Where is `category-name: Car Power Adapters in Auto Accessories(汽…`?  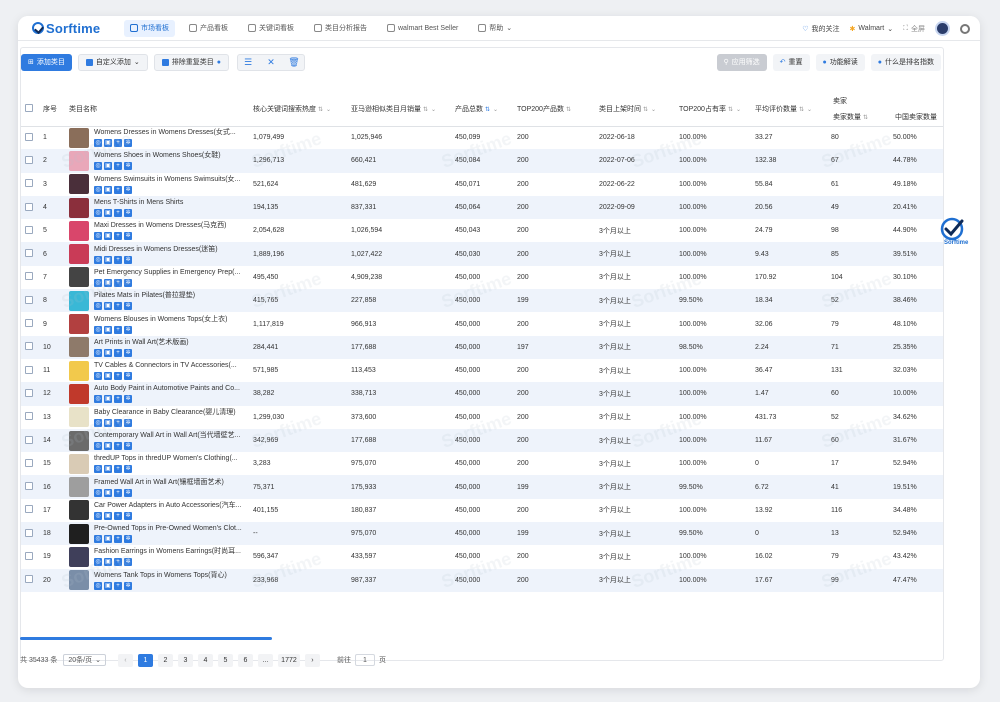
category-name: Car Power Adapters in Auto Accessories(汽… is located at coordinates (170, 505).